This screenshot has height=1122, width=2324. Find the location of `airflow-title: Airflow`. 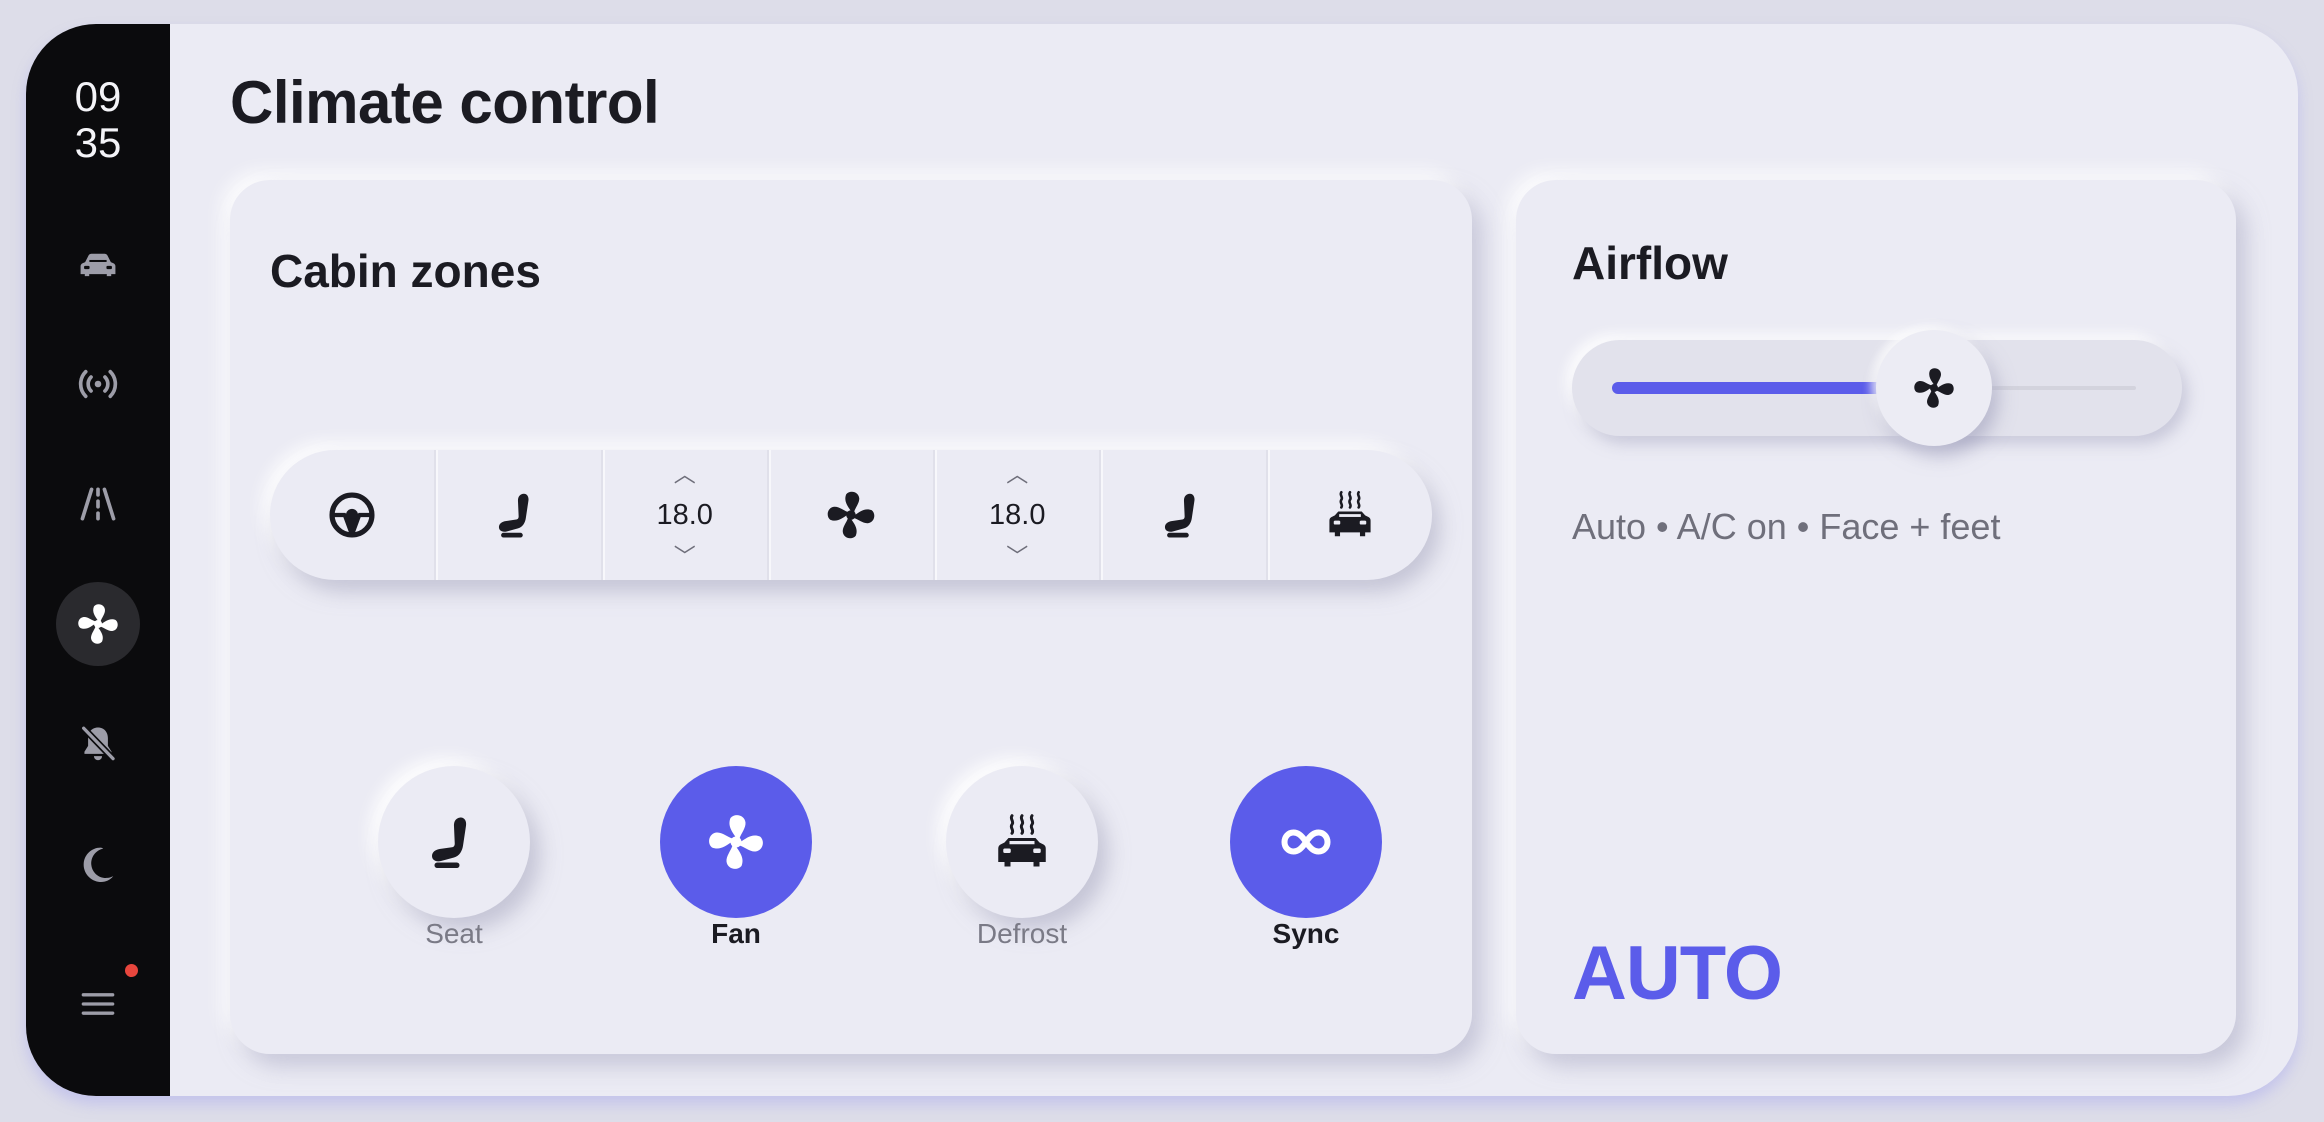

airflow-title: Airflow is located at coordinates (1650, 263).